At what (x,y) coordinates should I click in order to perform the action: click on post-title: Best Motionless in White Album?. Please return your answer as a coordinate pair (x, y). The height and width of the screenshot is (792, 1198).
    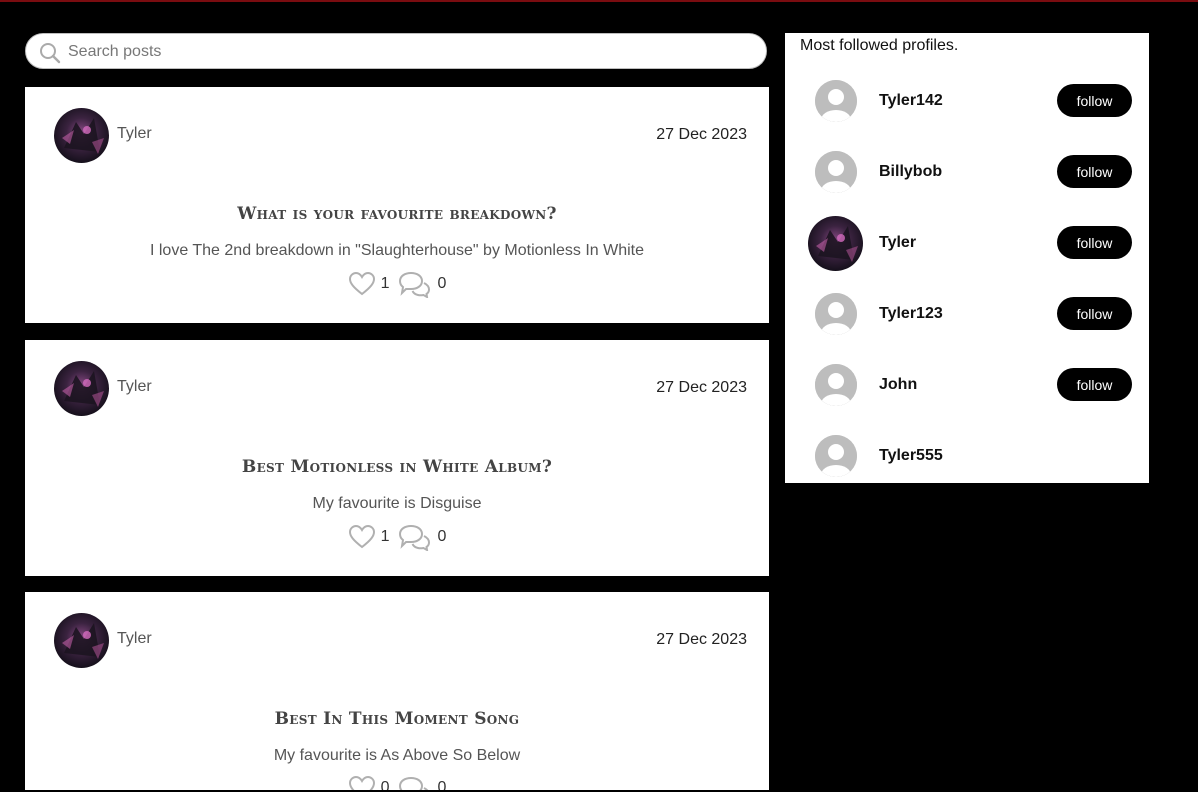
    Looking at the image, I should click on (397, 467).